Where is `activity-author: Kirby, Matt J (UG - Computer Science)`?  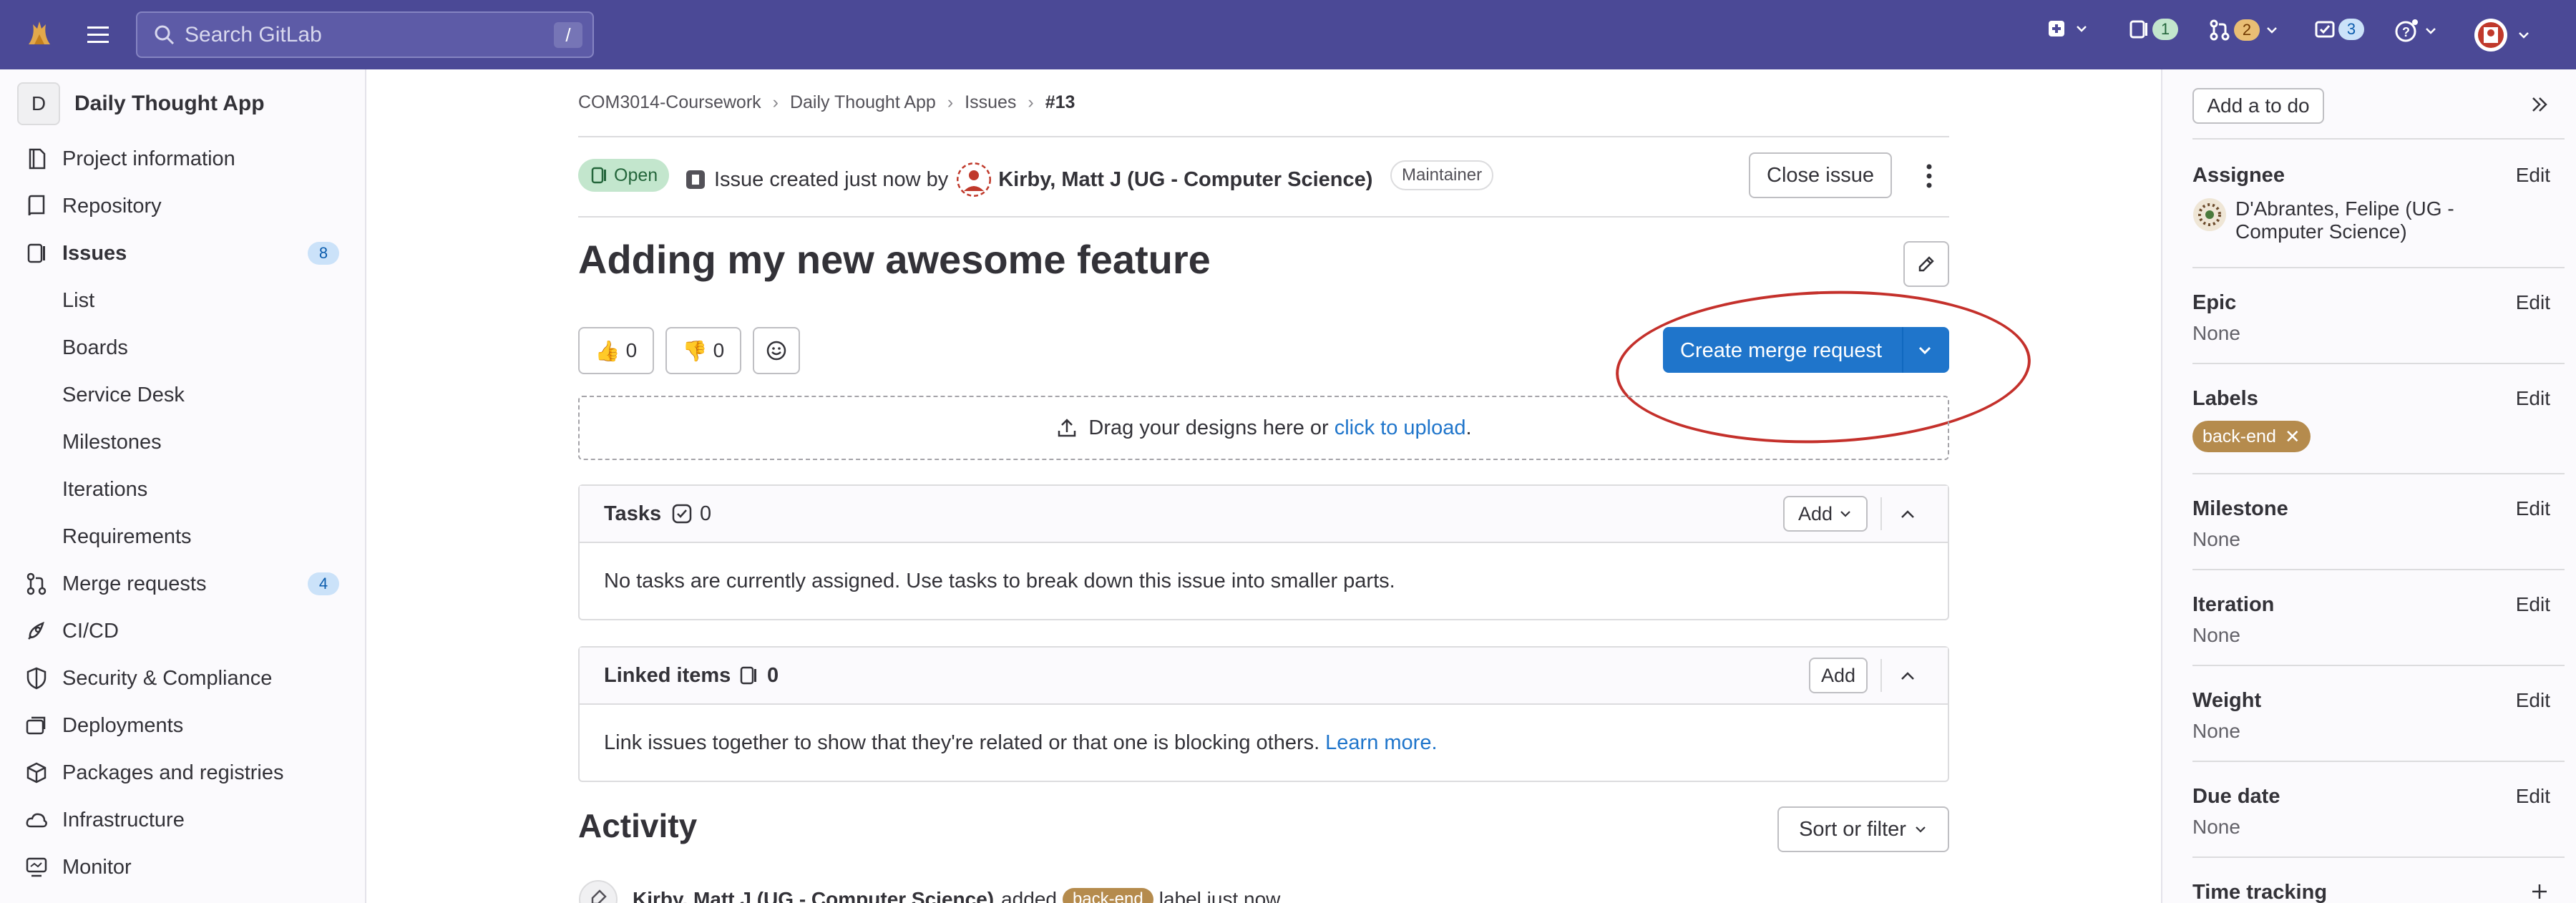 activity-author: Kirby, Matt J (UG - Computer Science) is located at coordinates (813, 895).